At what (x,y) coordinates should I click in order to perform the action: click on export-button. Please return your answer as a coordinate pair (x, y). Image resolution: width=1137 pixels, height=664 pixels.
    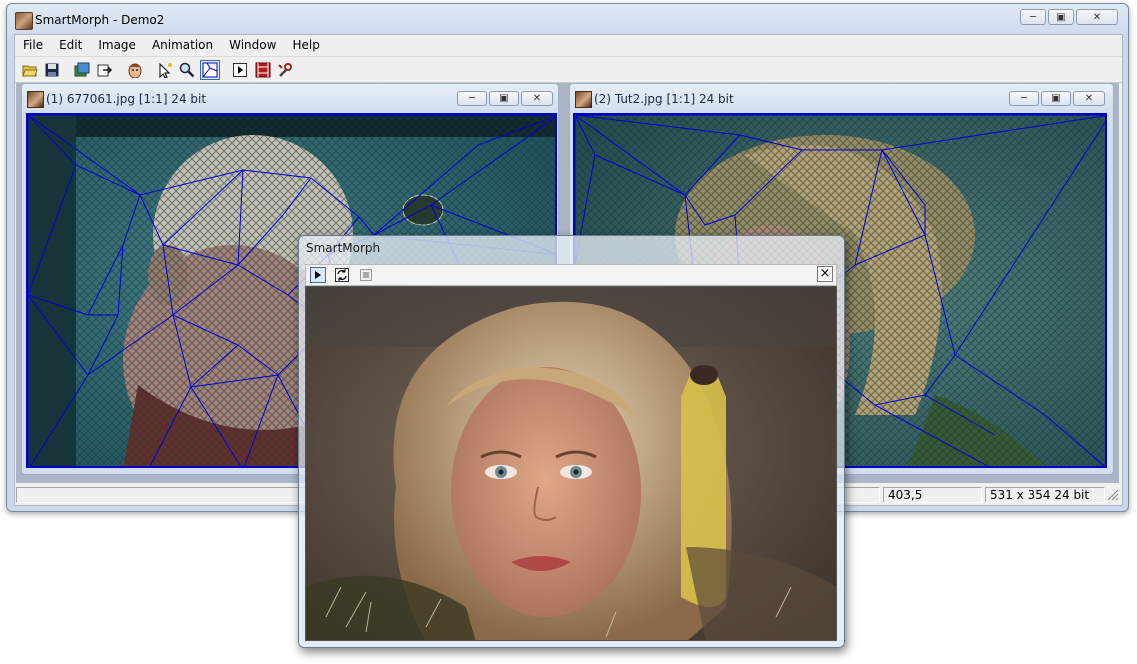
    Looking at the image, I should click on (105, 70).